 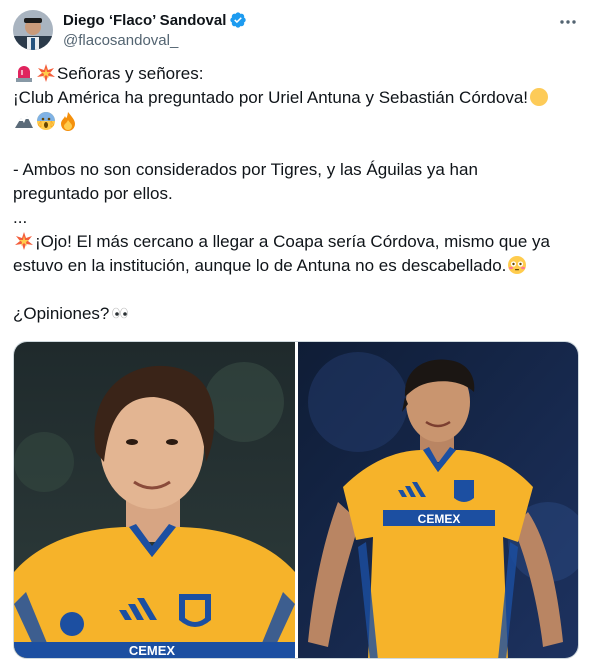 What do you see at coordinates (155, 31) in the screenshot?
I see `author-info: Diego ‘Flaco’ Sandoval @flacosandoval_` at bounding box center [155, 31].